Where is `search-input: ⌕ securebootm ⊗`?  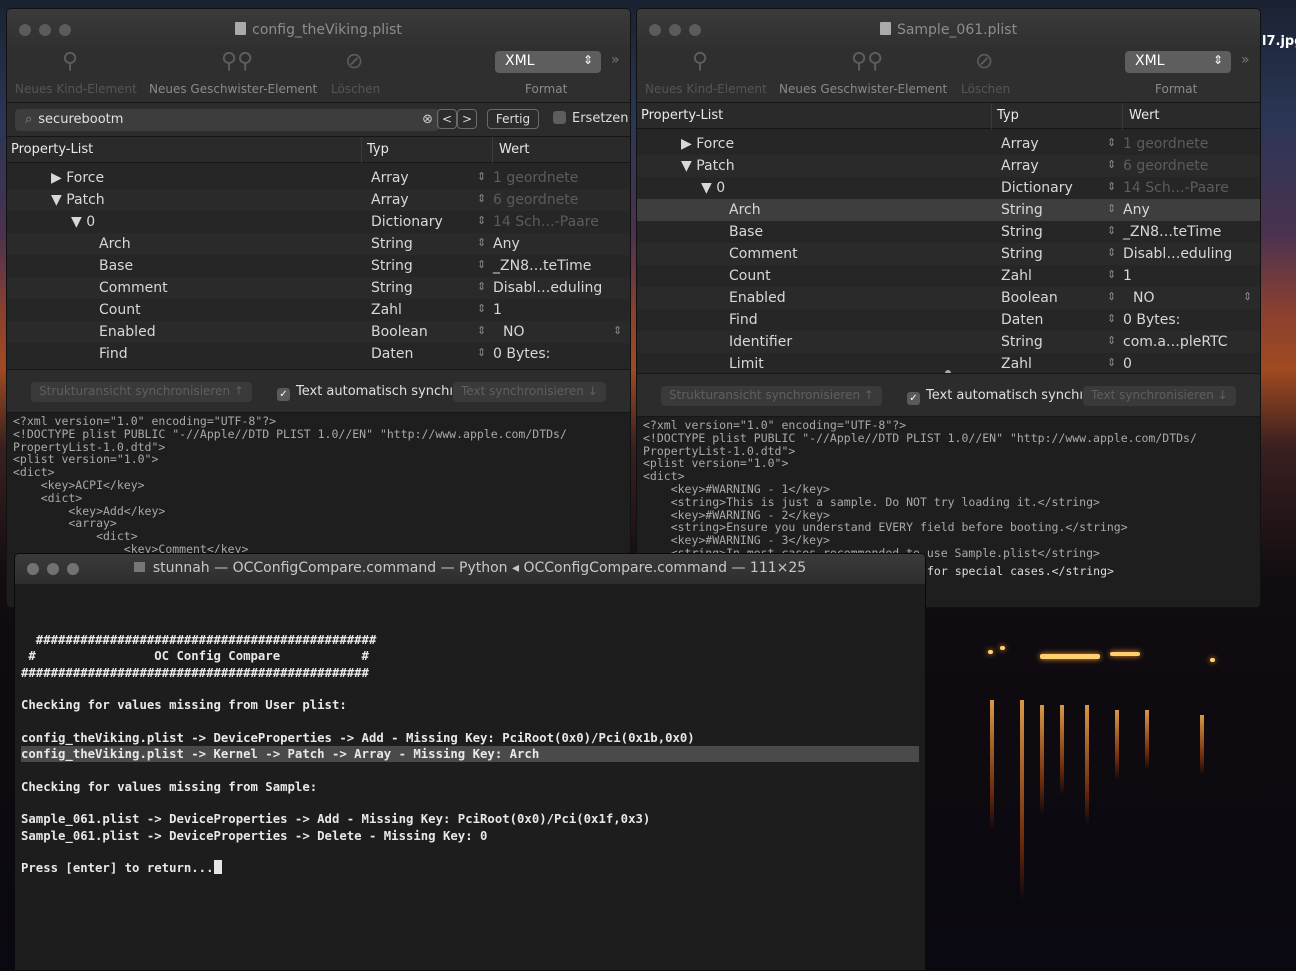
search-input: ⌕ securebootm ⊗ is located at coordinates (227, 120).